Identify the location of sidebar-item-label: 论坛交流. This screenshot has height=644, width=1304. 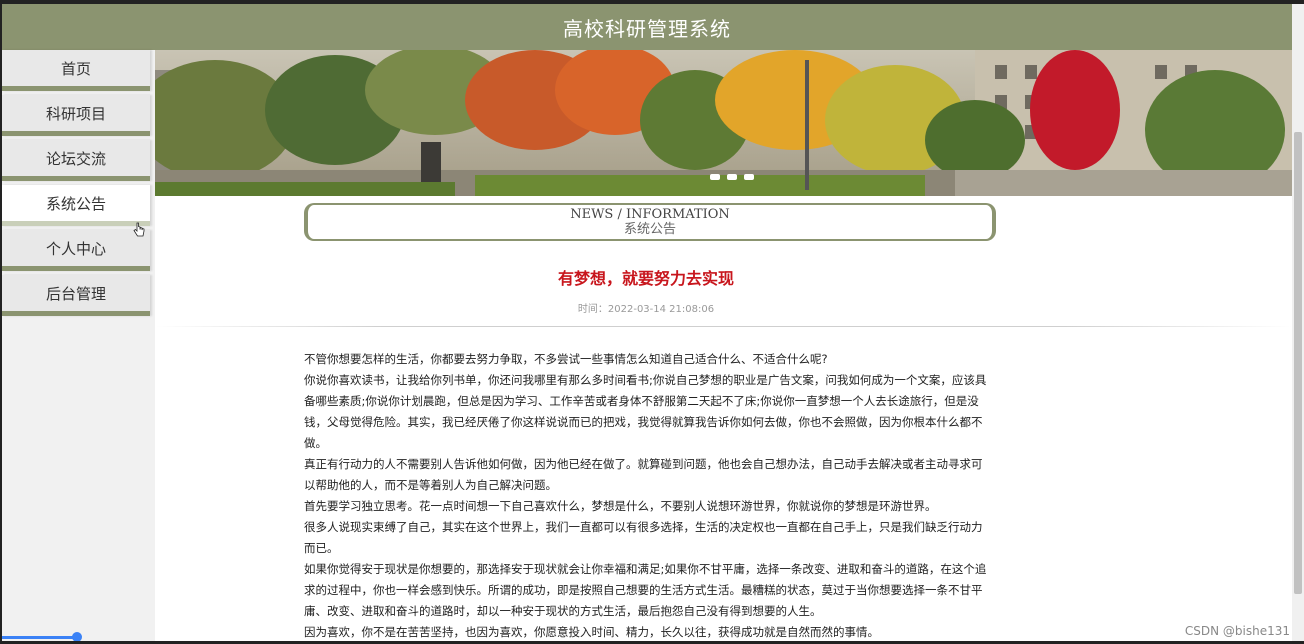
(75, 158).